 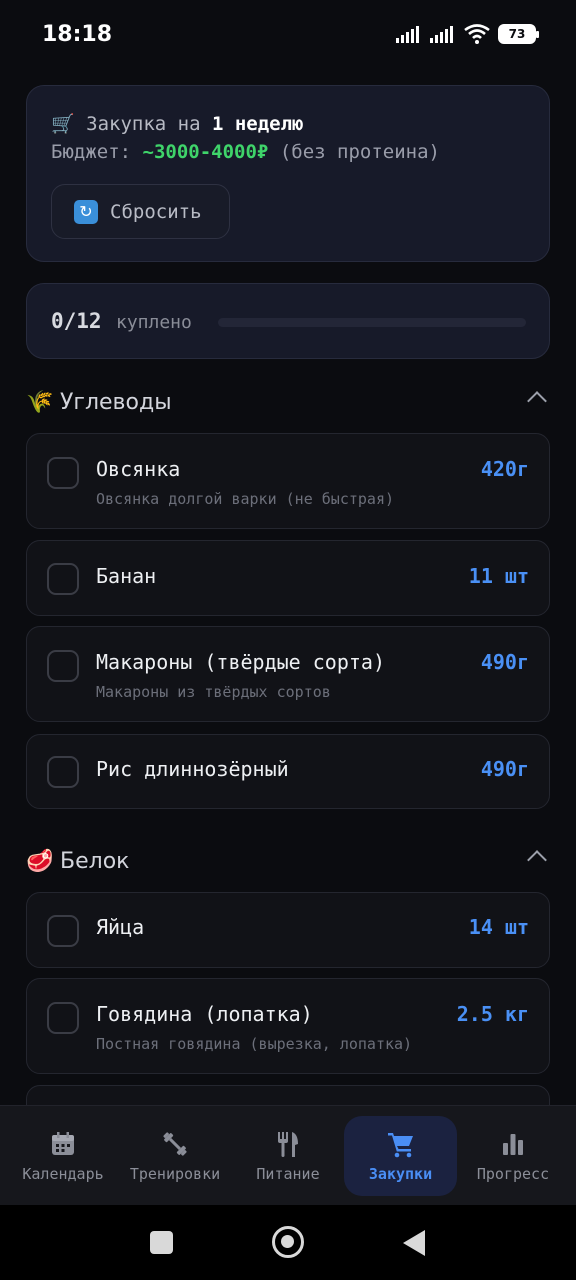 I want to click on status-icons: 73, so click(x=467, y=34).